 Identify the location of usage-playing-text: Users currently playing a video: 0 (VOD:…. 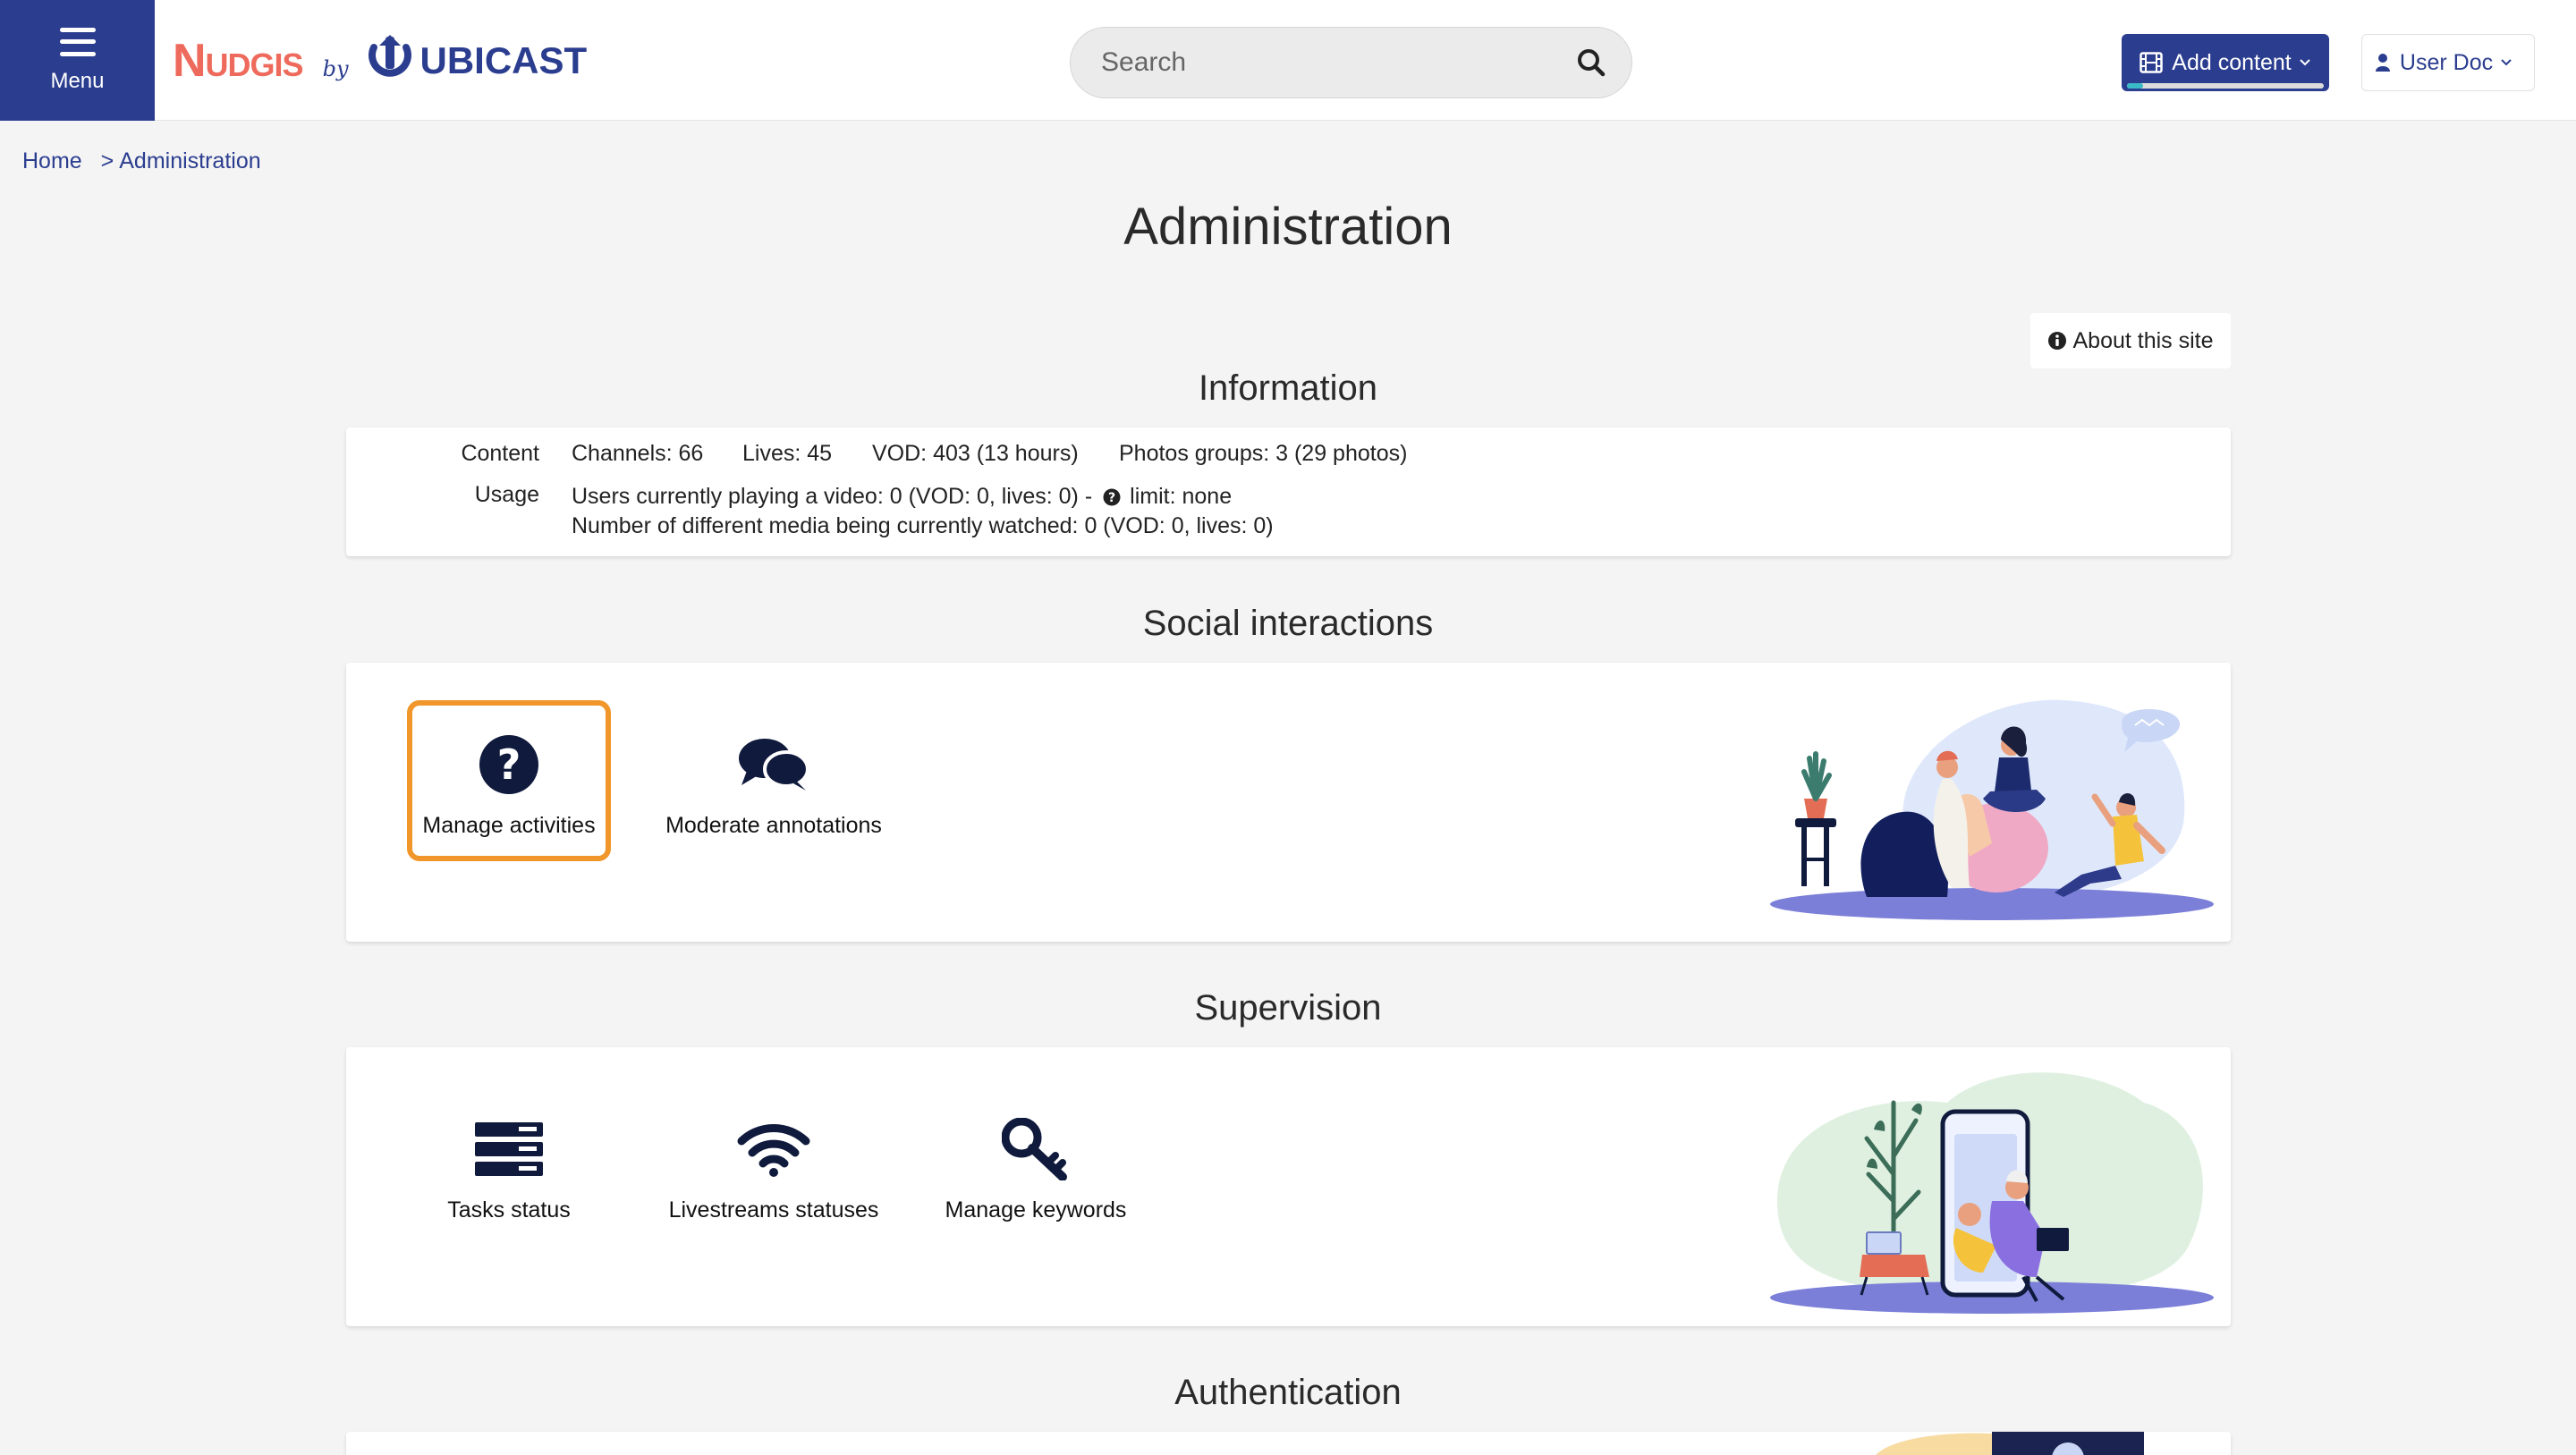
(832, 497).